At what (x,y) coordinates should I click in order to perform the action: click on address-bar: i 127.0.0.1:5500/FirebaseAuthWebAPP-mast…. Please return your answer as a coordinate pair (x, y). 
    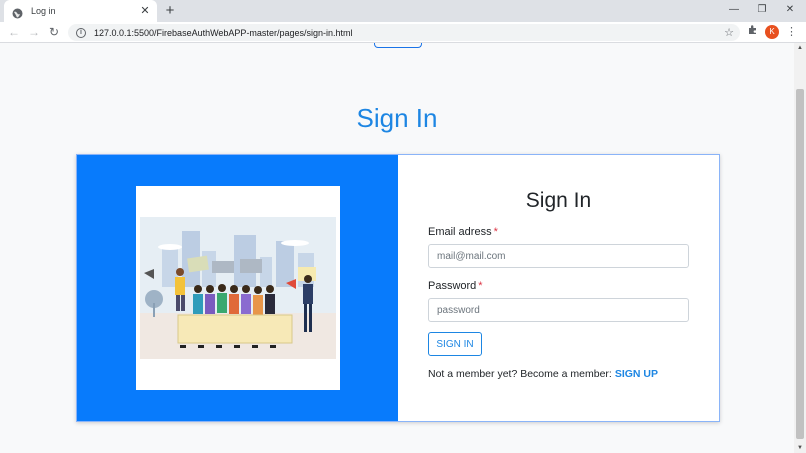
    Looking at the image, I should click on (404, 32).